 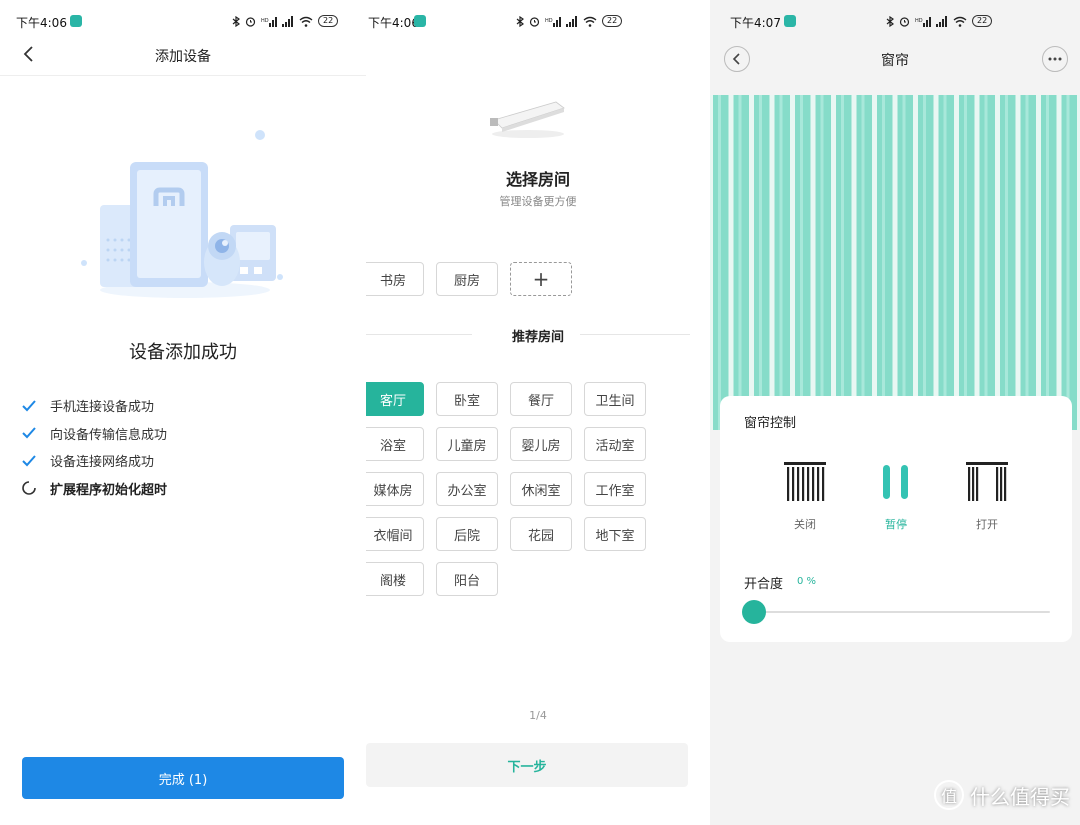 I want to click on next-button: 下一步, so click(x=527, y=765).